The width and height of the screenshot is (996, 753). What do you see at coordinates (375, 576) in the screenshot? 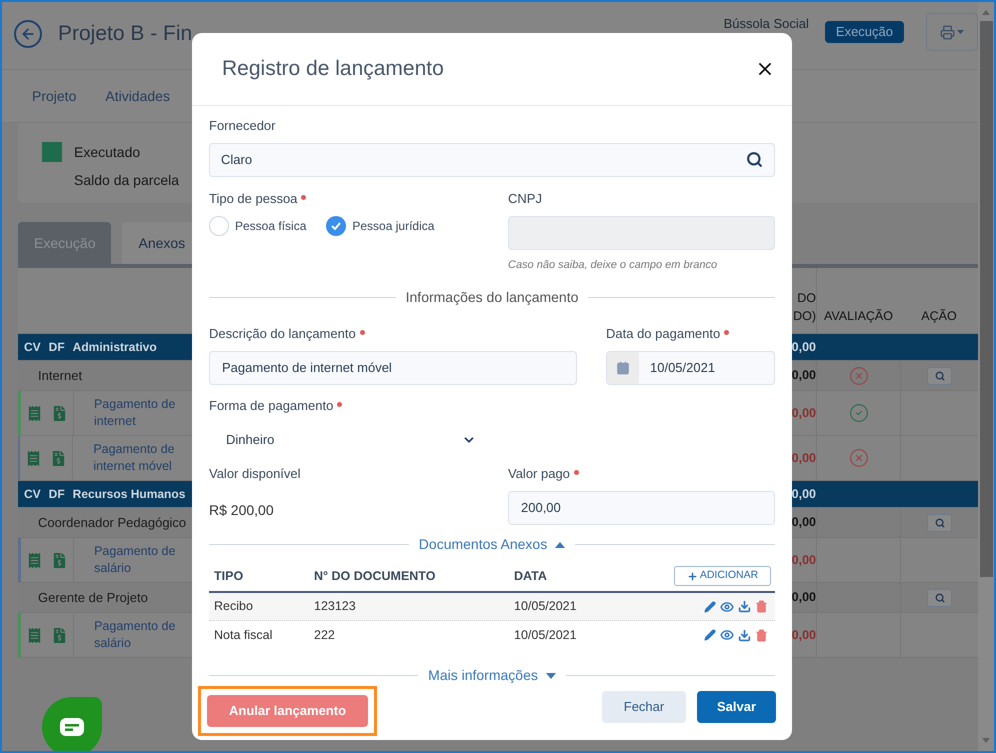
I see `column-header: N° DO DOCUMENTO` at bounding box center [375, 576].